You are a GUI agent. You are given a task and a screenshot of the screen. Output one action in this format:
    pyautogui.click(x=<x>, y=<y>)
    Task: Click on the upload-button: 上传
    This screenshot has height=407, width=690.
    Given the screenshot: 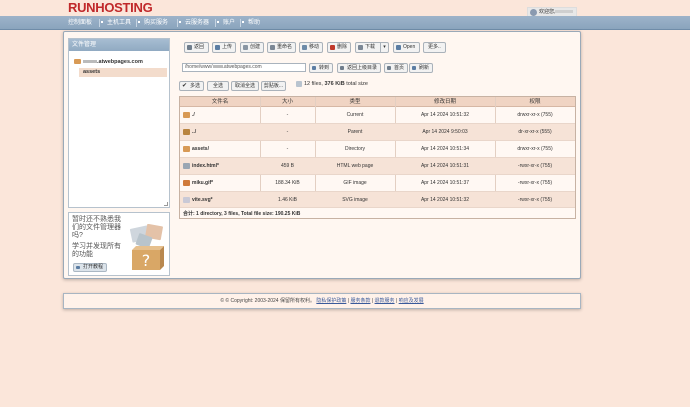 What is the action you would take?
    pyautogui.click(x=224, y=47)
    